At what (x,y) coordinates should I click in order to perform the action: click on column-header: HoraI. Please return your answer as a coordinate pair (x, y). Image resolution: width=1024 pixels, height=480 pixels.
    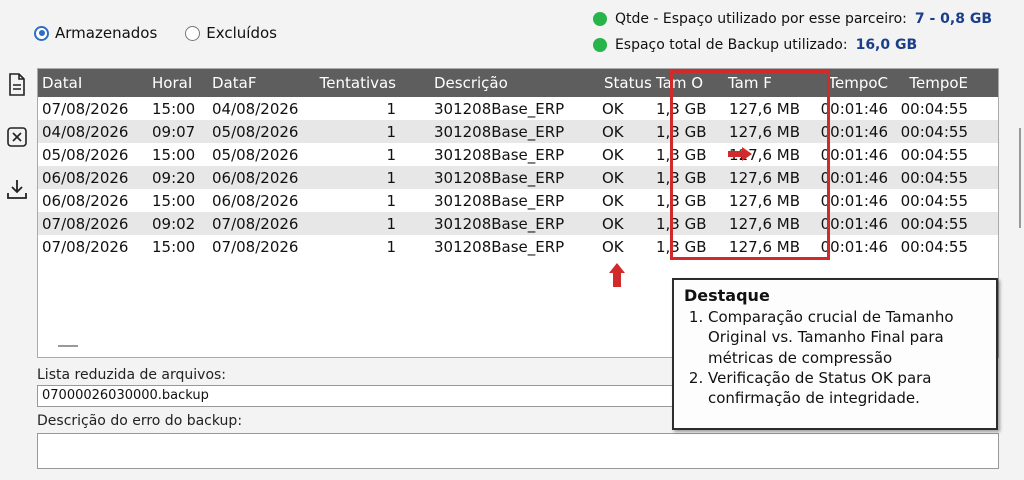
    Looking at the image, I should click on (178, 83).